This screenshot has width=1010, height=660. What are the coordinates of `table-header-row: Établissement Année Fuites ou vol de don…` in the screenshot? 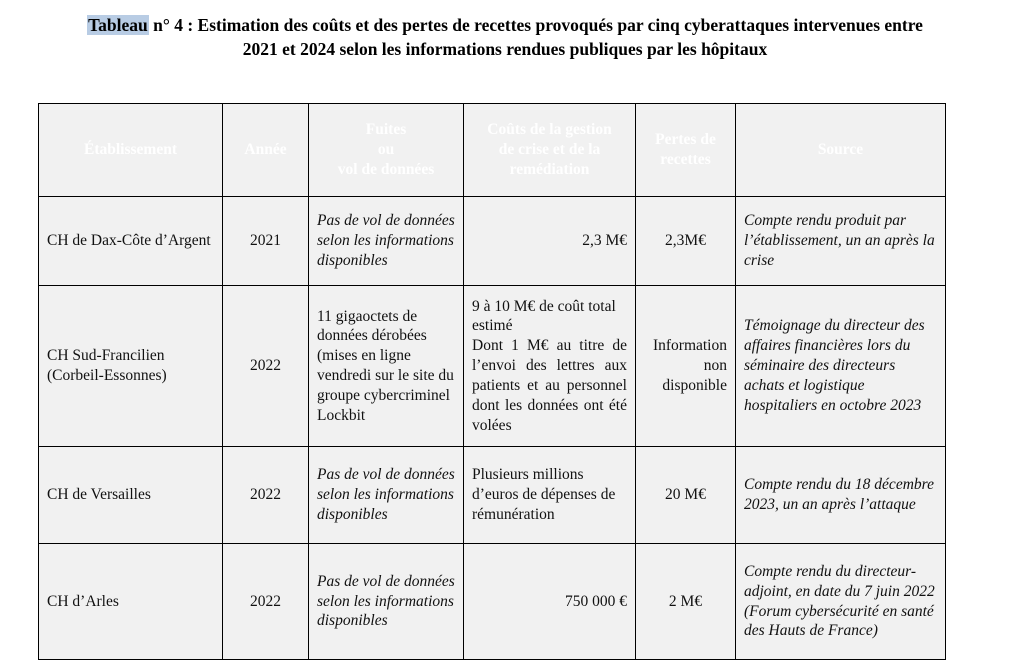 It's located at (492, 150).